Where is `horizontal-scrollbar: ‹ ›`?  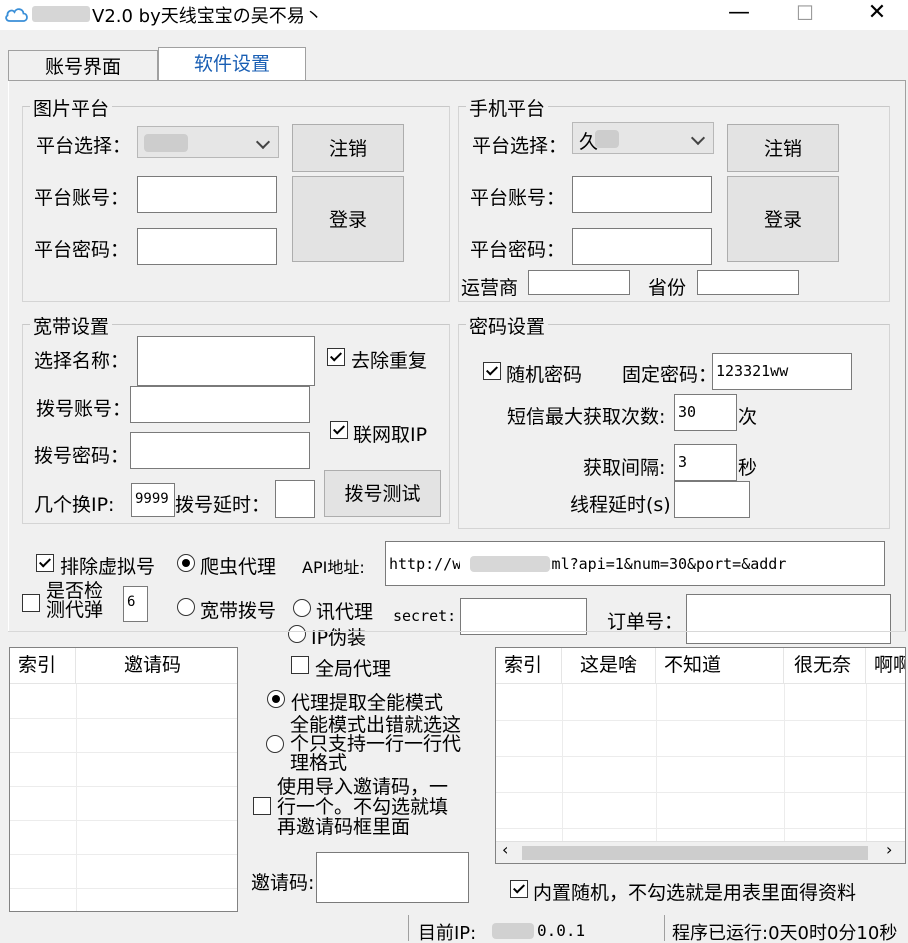
horizontal-scrollbar: ‹ › is located at coordinates (700, 851).